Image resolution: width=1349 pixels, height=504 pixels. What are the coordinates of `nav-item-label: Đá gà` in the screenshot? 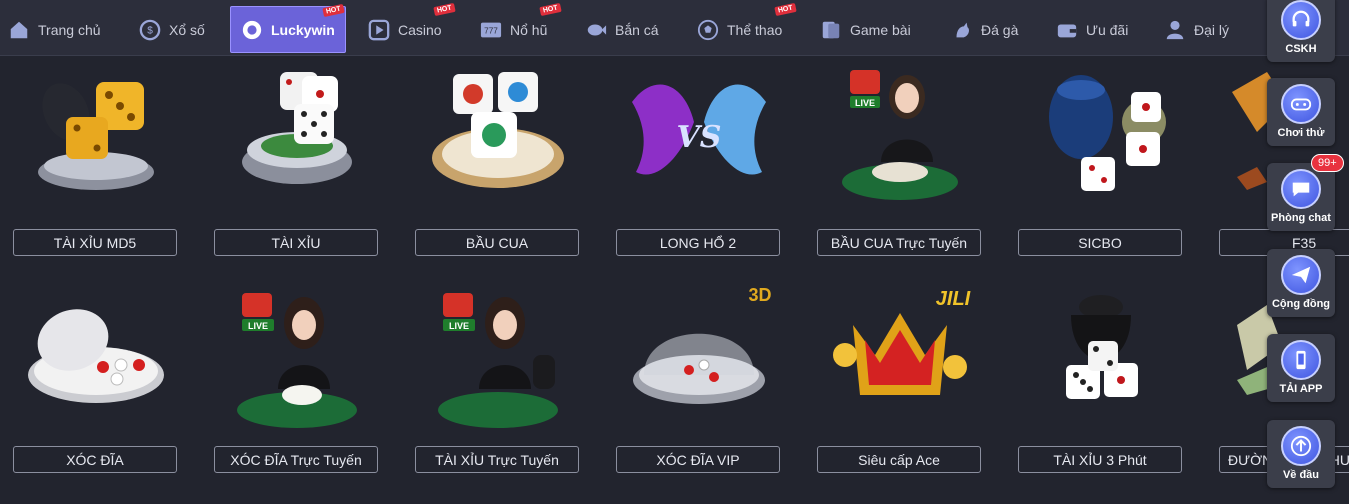 It's located at (1000, 29).